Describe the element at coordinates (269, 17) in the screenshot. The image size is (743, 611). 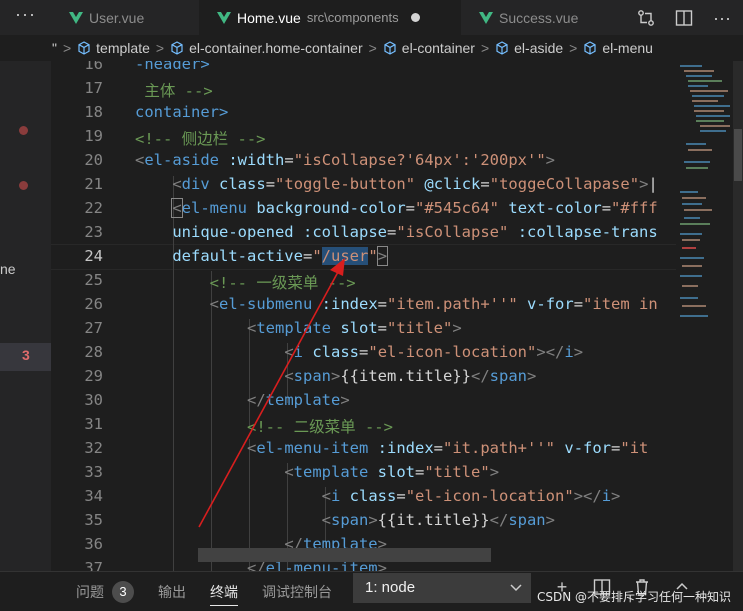
I see `tab-label: Home.vue` at that location.